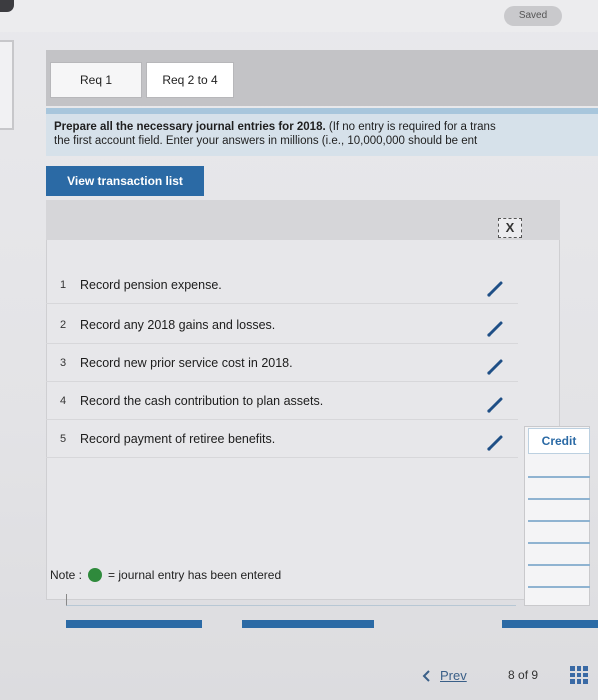 The height and width of the screenshot is (700, 598). Describe the element at coordinates (125, 181) in the screenshot. I see `view-transaction-list-button: View transaction list` at that location.